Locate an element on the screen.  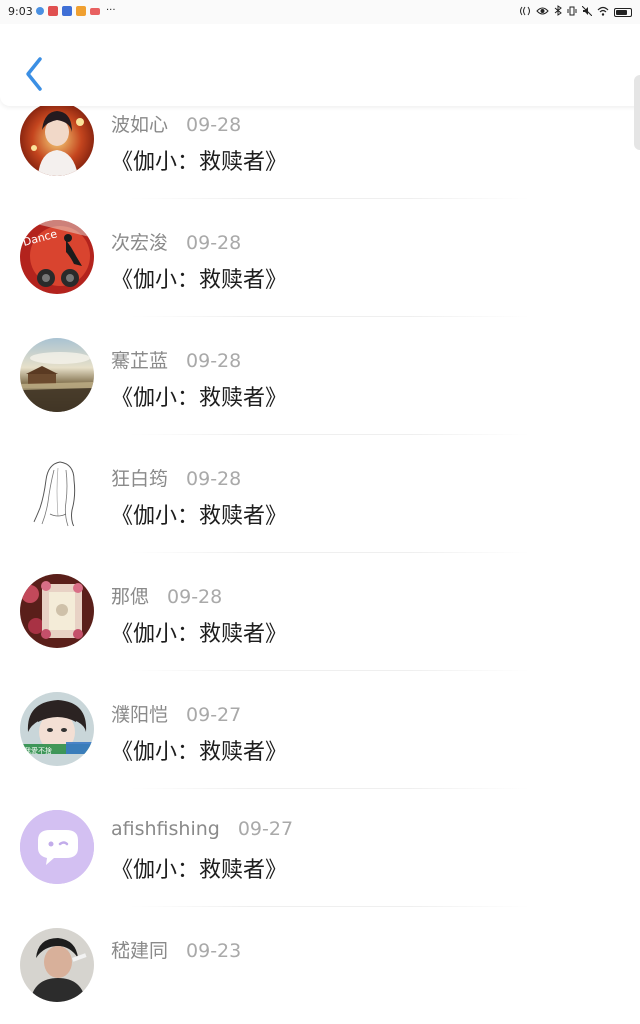
wifi-icon is located at coordinates (603, 12).